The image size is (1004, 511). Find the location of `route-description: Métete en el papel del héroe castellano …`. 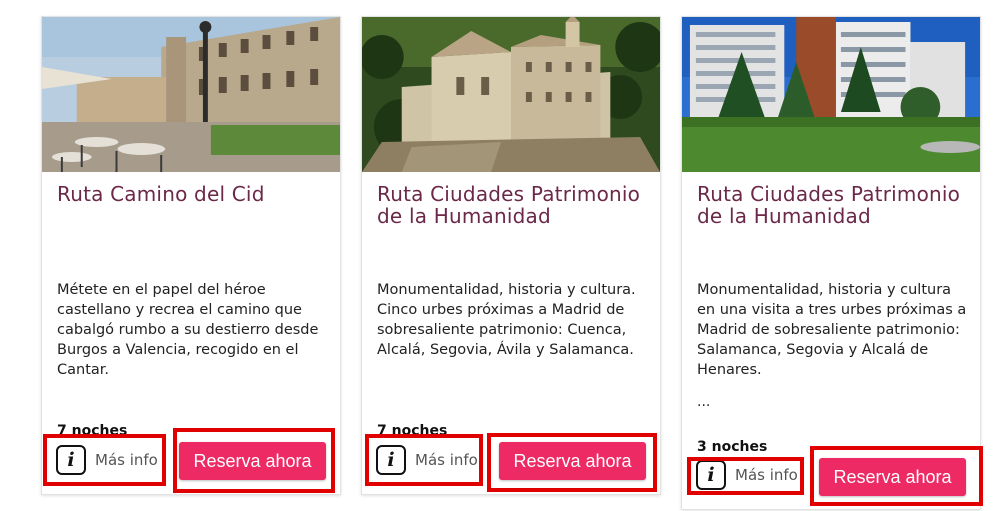

route-description: Métete en el papel del héroe castellano … is located at coordinates (188, 330).